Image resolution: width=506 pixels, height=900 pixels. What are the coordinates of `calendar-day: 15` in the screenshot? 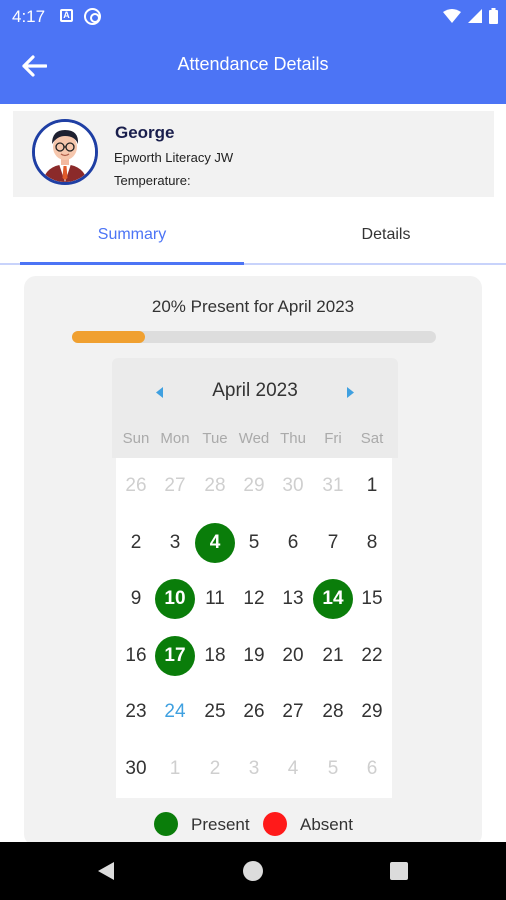 It's located at (372, 599).